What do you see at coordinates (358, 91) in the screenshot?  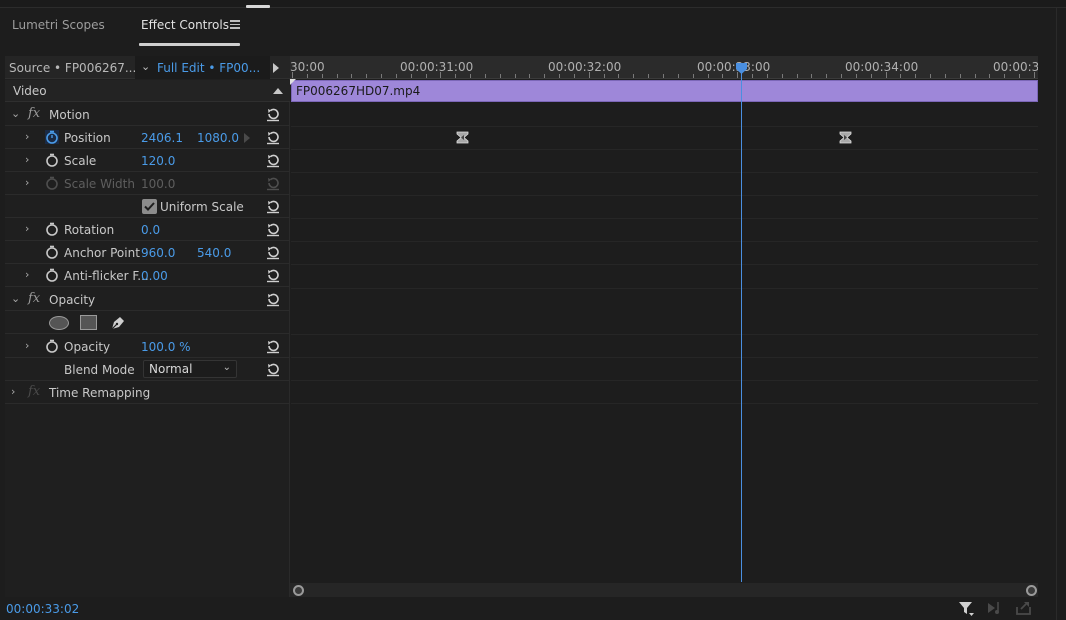 I see `clip-name: FP006267HD07.mp4` at bounding box center [358, 91].